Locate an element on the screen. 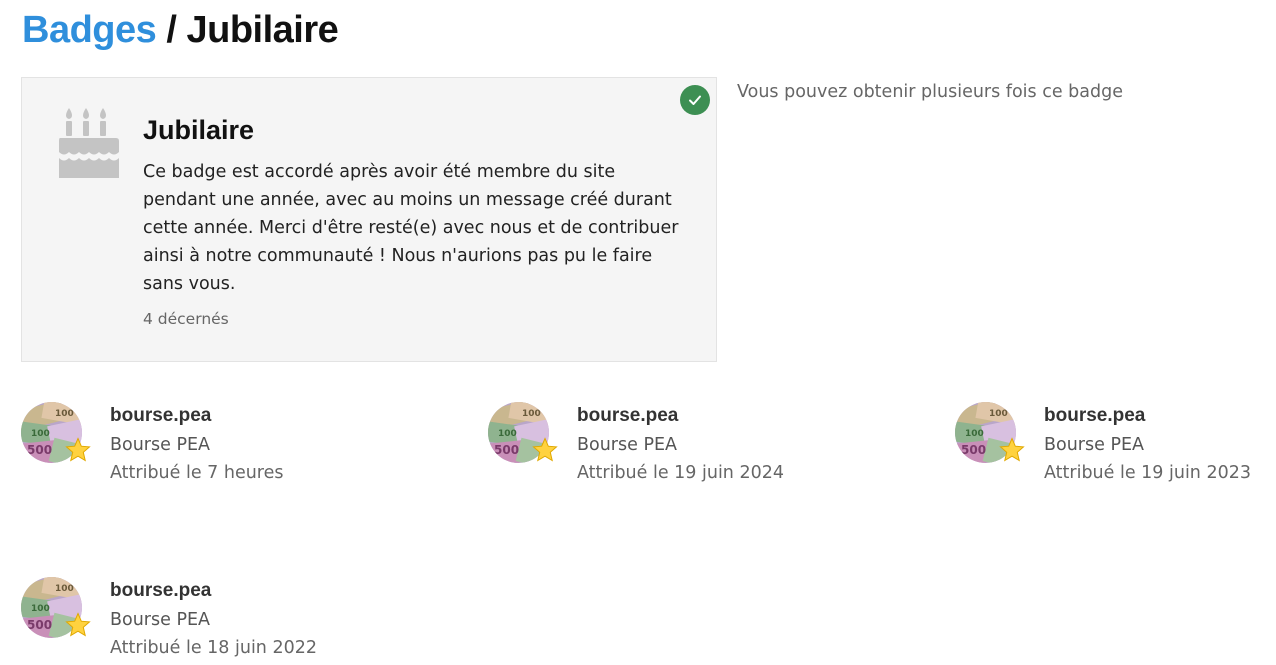 This screenshot has height=665, width=1276. birthday-cake-icon is located at coordinates (88, 144).